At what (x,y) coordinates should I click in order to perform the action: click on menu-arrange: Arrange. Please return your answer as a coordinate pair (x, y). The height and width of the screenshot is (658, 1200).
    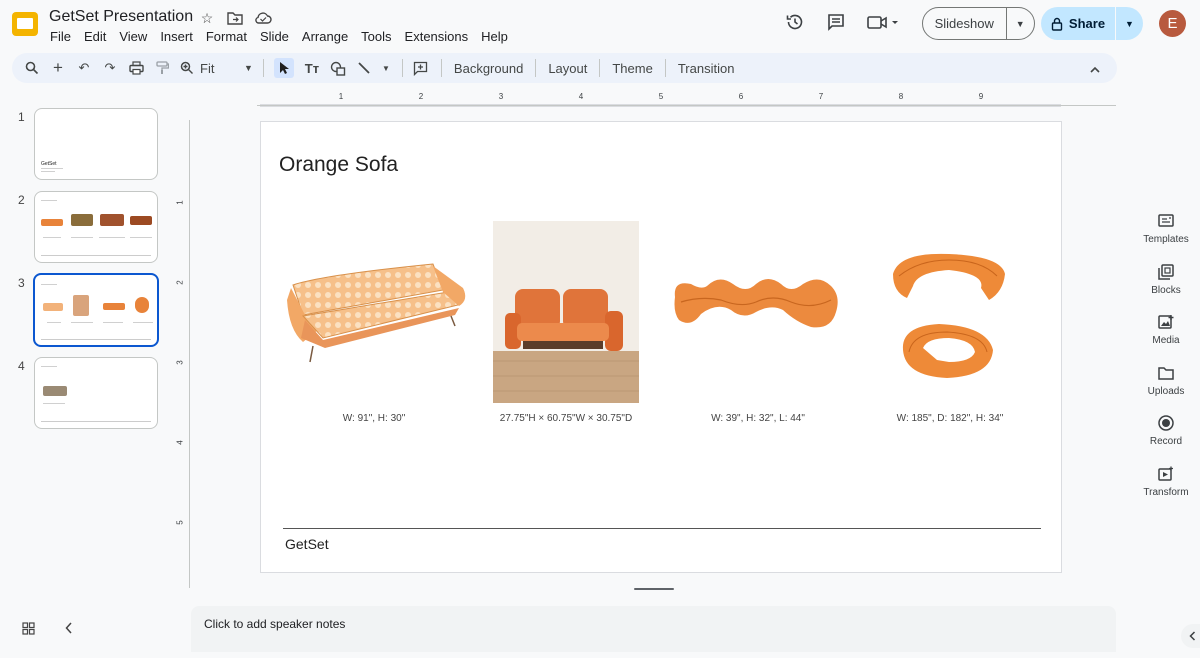
    Looking at the image, I should click on (325, 36).